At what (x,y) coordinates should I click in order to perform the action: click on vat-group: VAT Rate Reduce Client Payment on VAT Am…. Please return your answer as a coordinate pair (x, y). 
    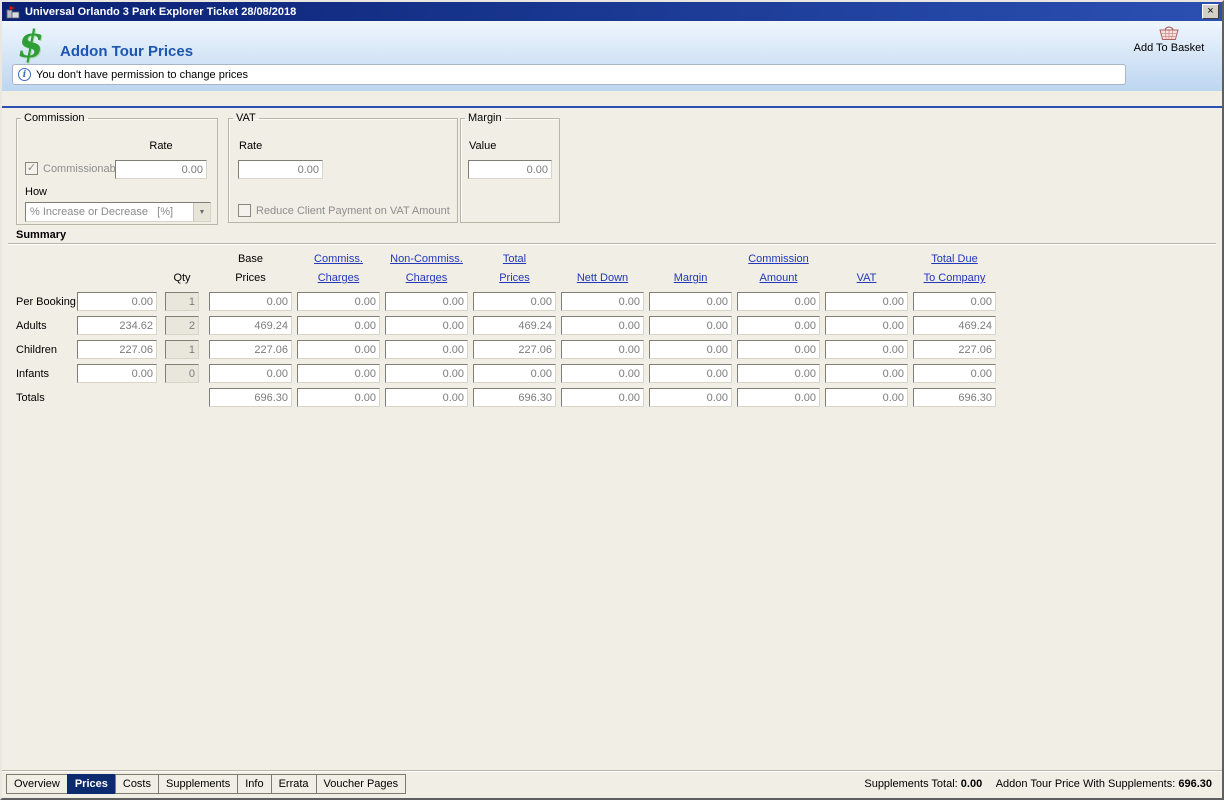
    Looking at the image, I should click on (343, 167).